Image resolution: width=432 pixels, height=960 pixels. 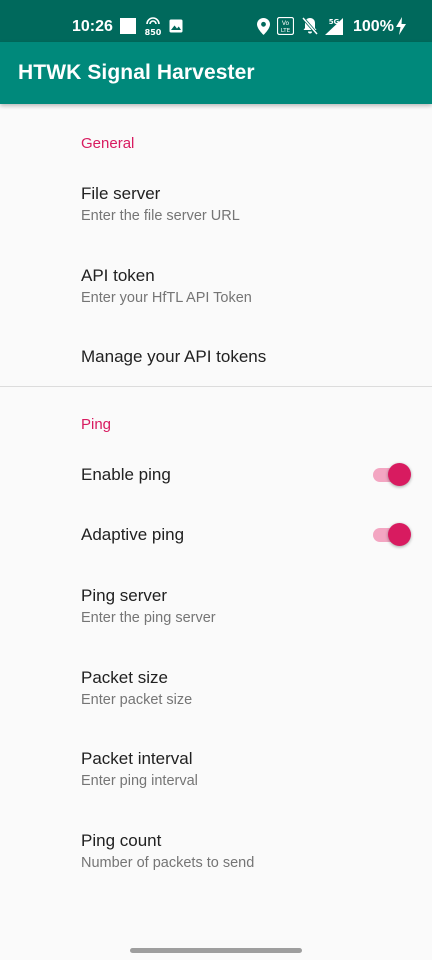 What do you see at coordinates (216, 386) in the screenshot?
I see `category-divider` at bounding box center [216, 386].